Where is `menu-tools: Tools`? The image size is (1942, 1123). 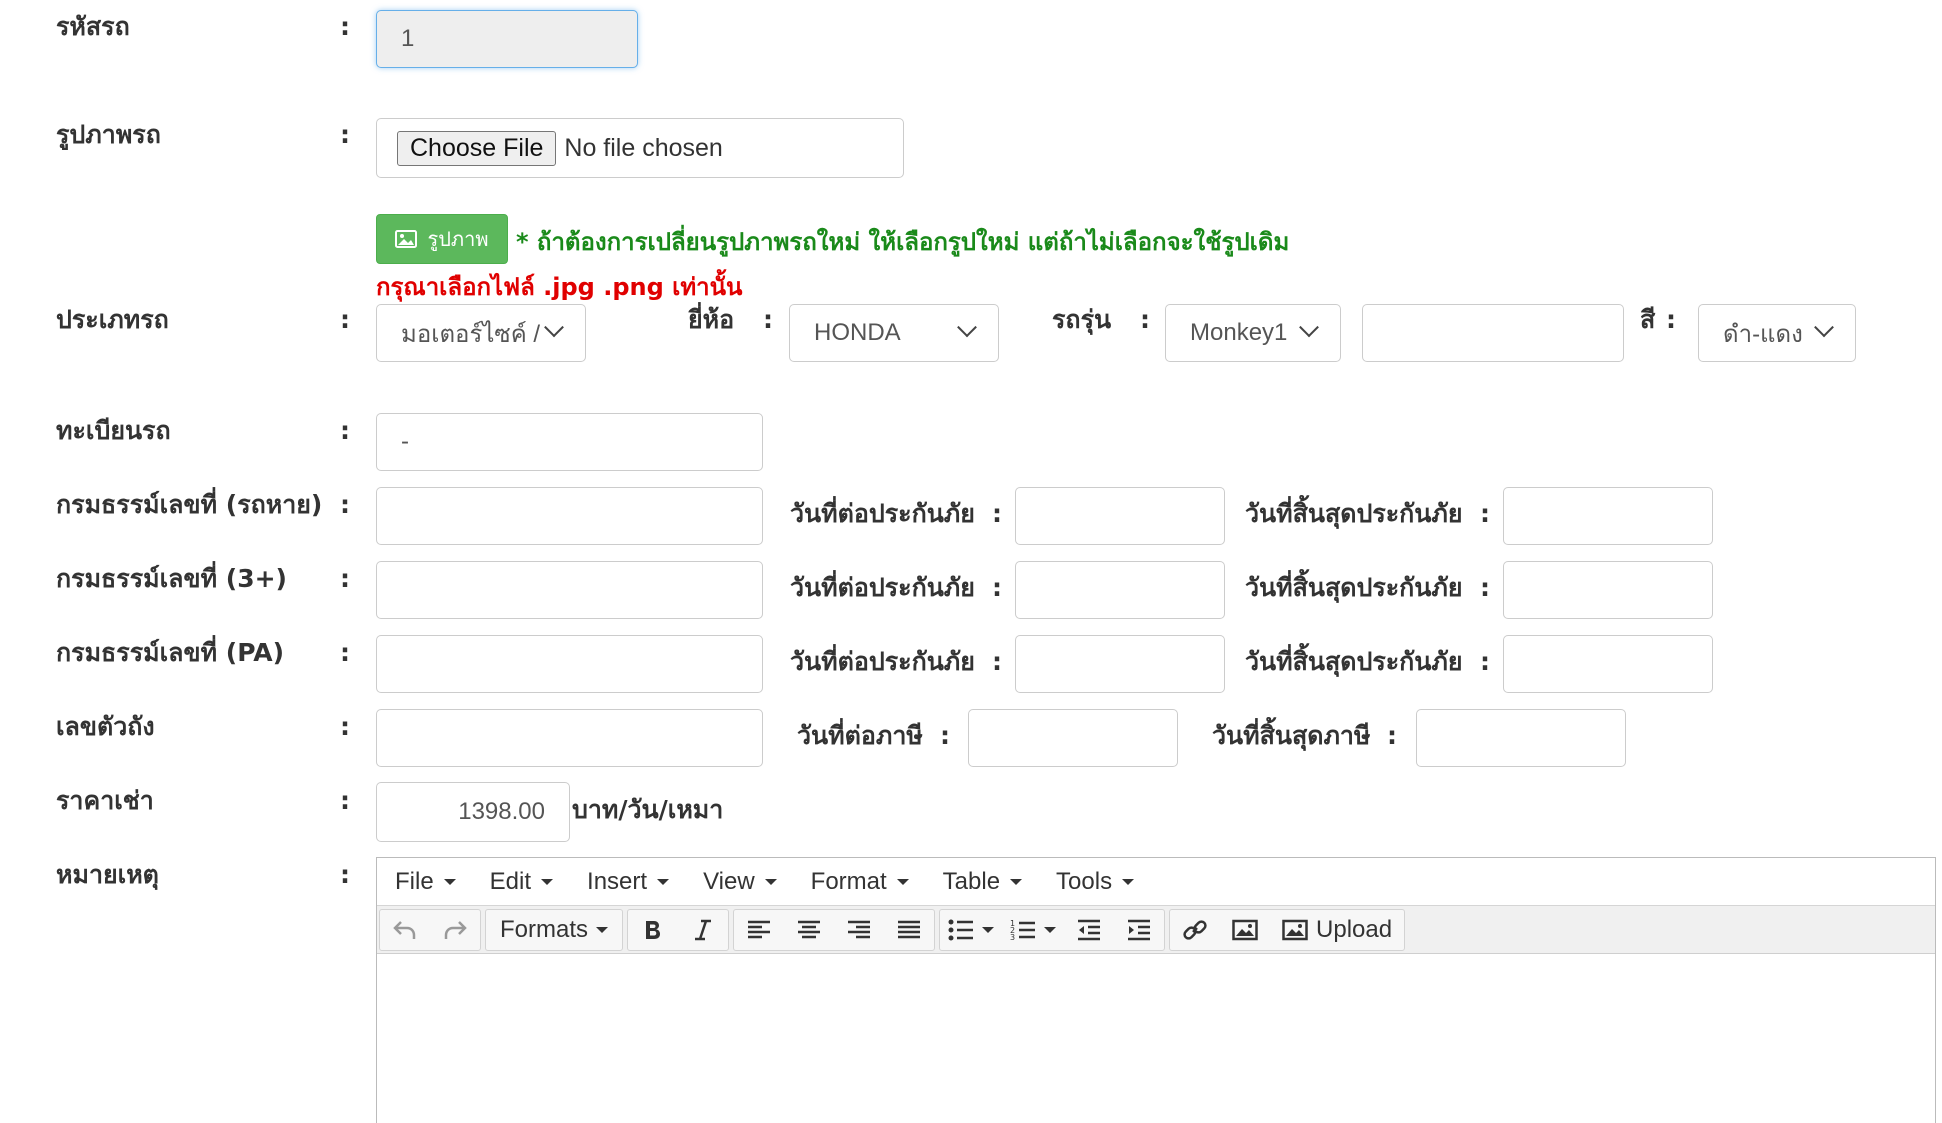 menu-tools: Tools is located at coordinates (1095, 882).